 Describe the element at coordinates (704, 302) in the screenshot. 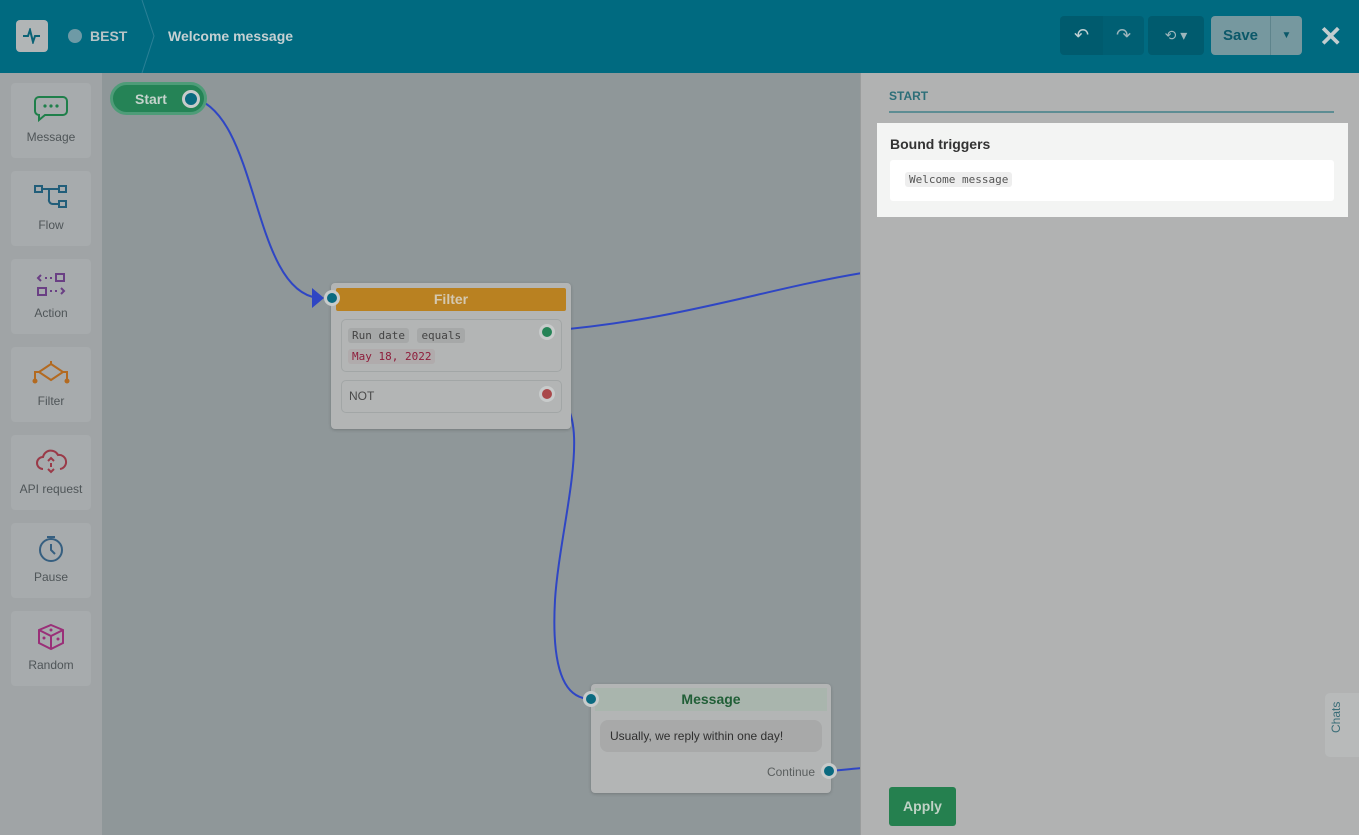

I see `connector-filter-true` at that location.